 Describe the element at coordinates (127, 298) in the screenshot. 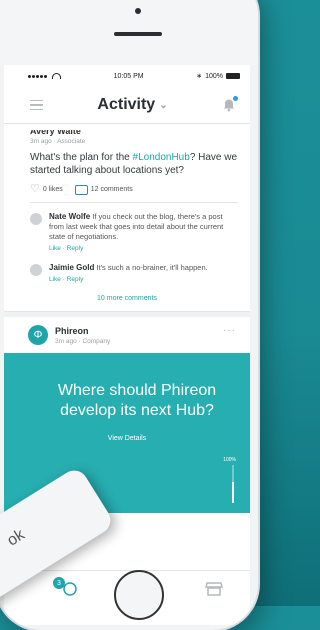

I see `more-comments-link: 10 more comments` at that location.